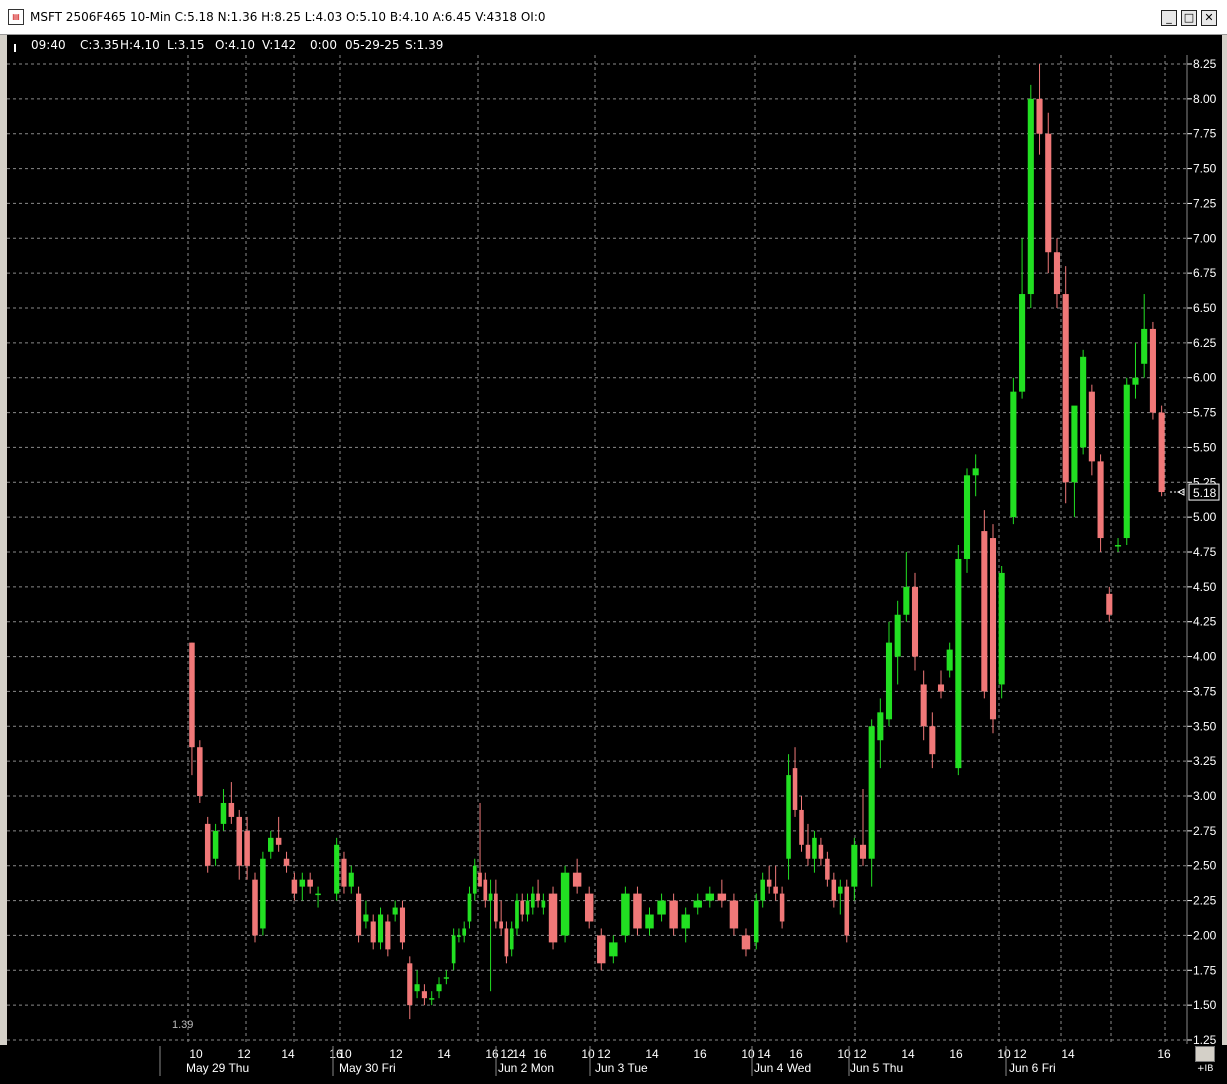 The height and width of the screenshot is (1084, 1227). I want to click on price-tick-label: 5.50, so click(1205, 447).